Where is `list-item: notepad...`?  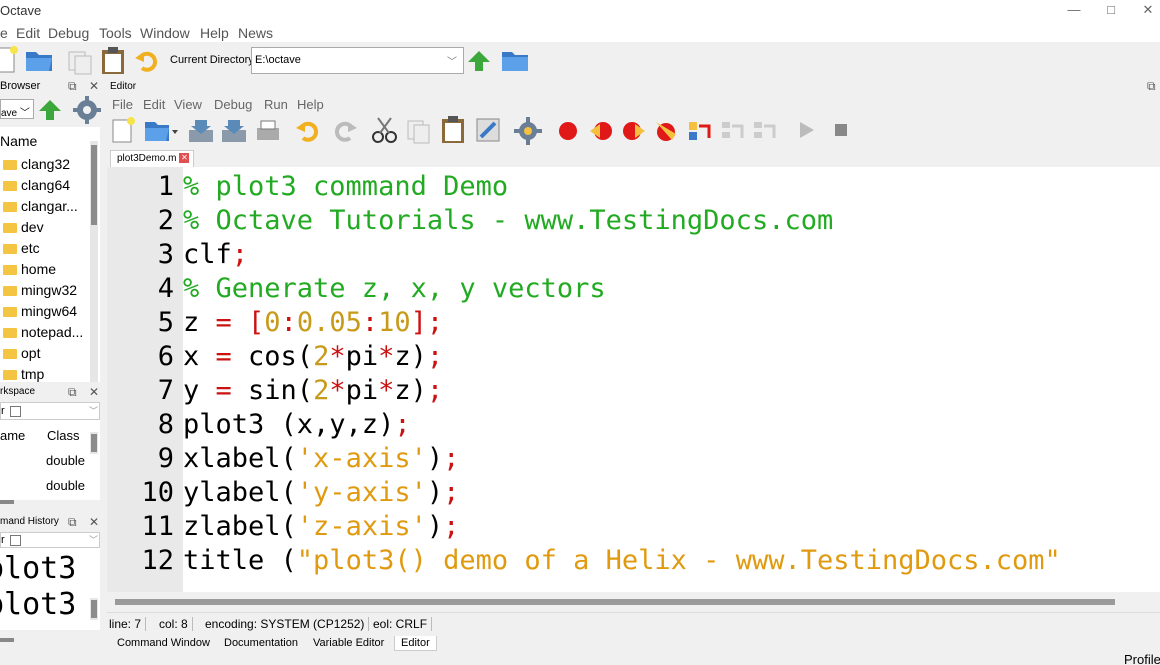
list-item: notepad... is located at coordinates (41, 334).